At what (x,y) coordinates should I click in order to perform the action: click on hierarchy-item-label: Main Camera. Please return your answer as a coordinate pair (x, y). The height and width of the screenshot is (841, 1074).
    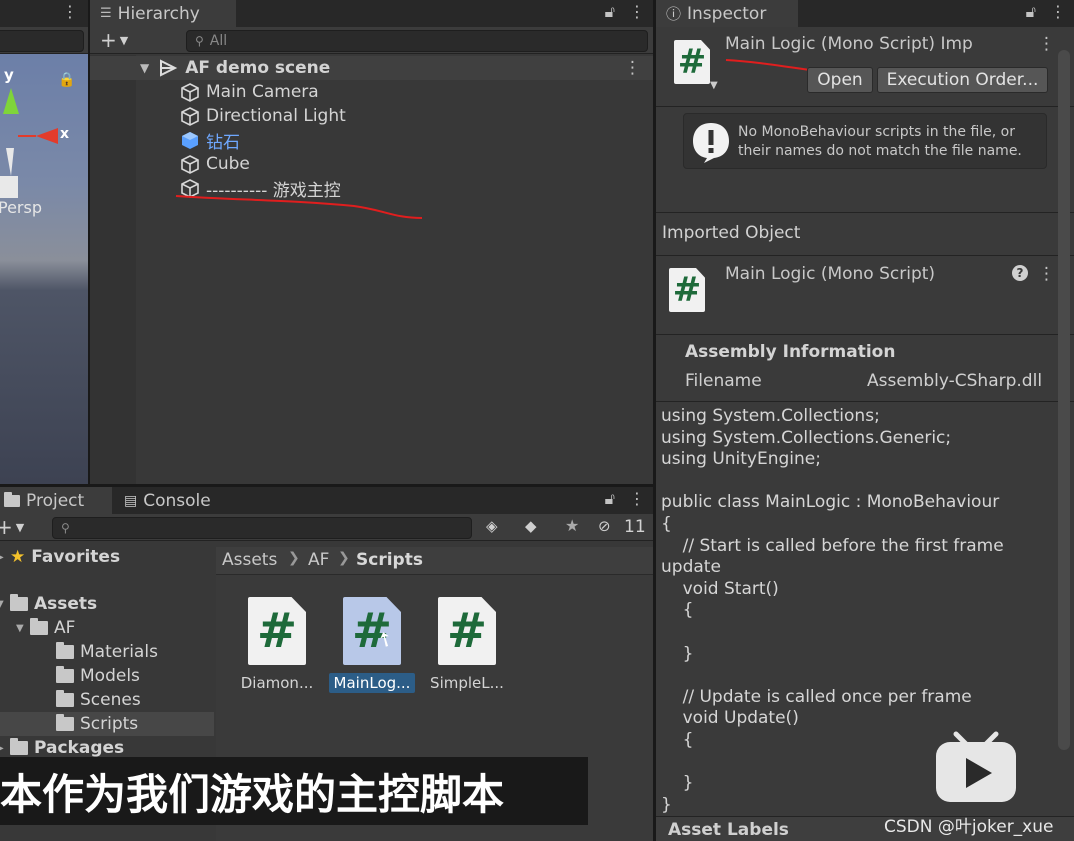
    Looking at the image, I should click on (262, 92).